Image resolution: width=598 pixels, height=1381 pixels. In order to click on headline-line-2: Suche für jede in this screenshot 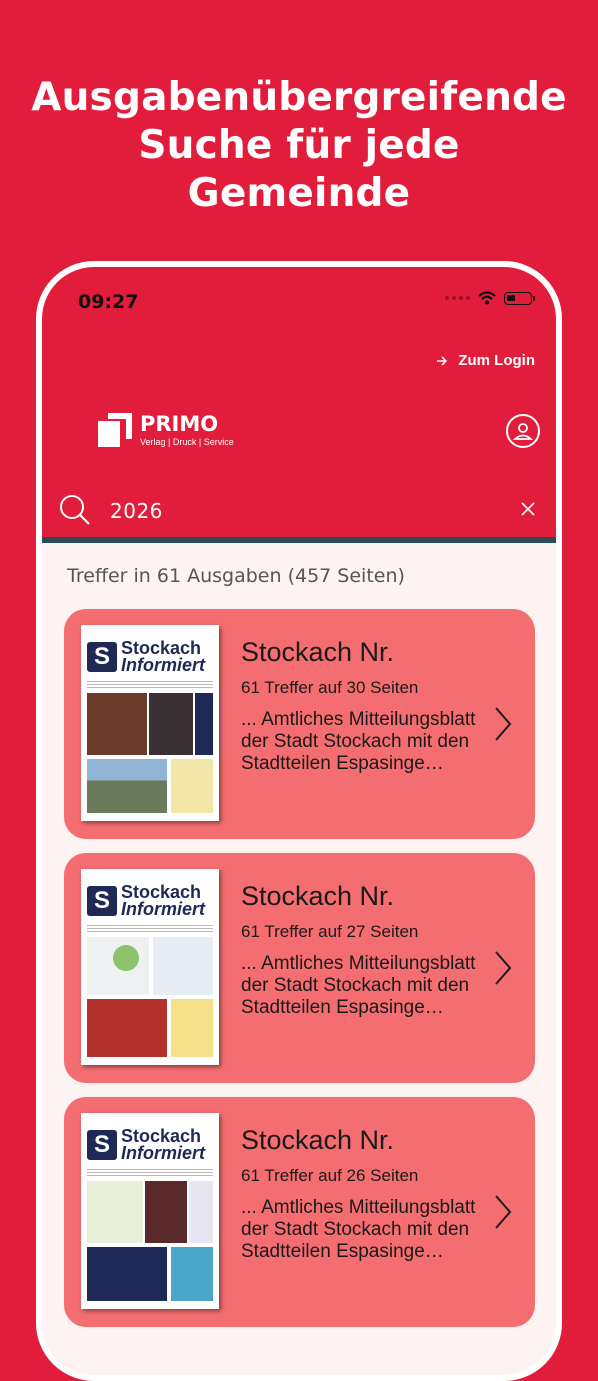, I will do `click(299, 145)`.